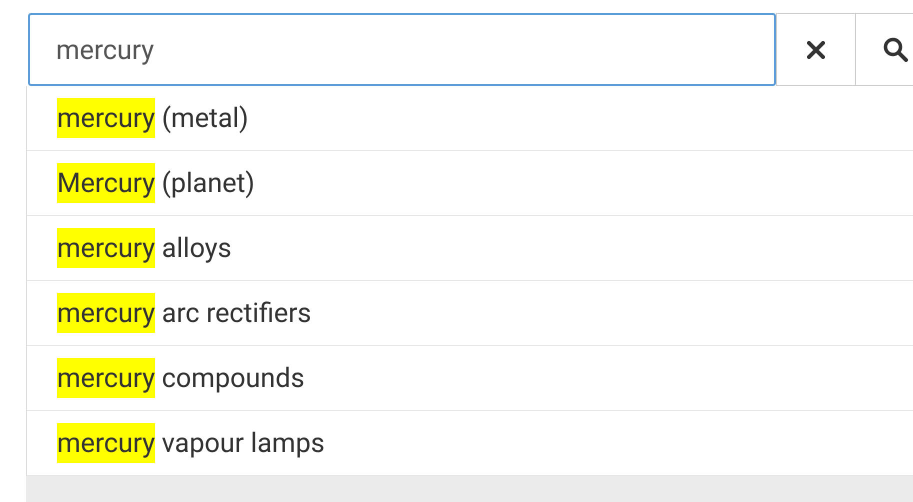  I want to click on close-icon, so click(816, 49).